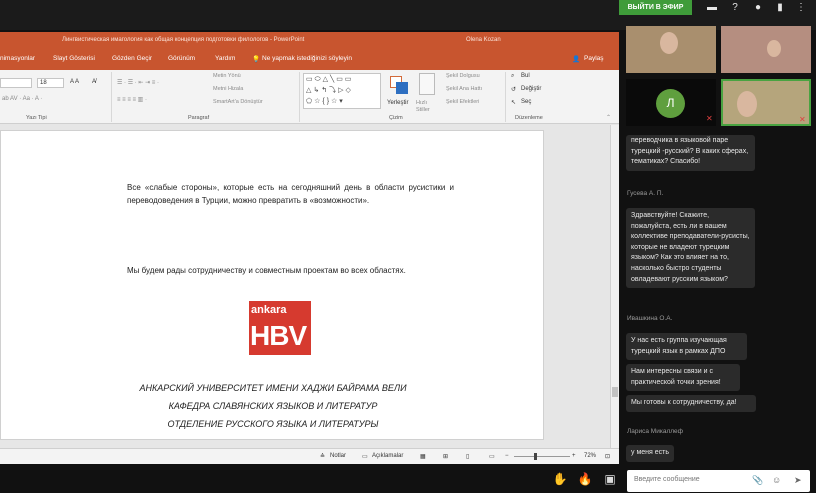 The height and width of the screenshot is (493, 816). Describe the element at coordinates (529, 118) in the screenshot. I see `group-editing-label: Düzenleme` at that location.